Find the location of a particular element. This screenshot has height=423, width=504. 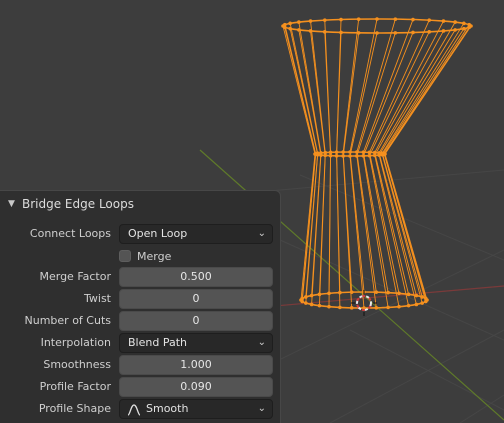

twist-field: 0 is located at coordinates (196, 299).